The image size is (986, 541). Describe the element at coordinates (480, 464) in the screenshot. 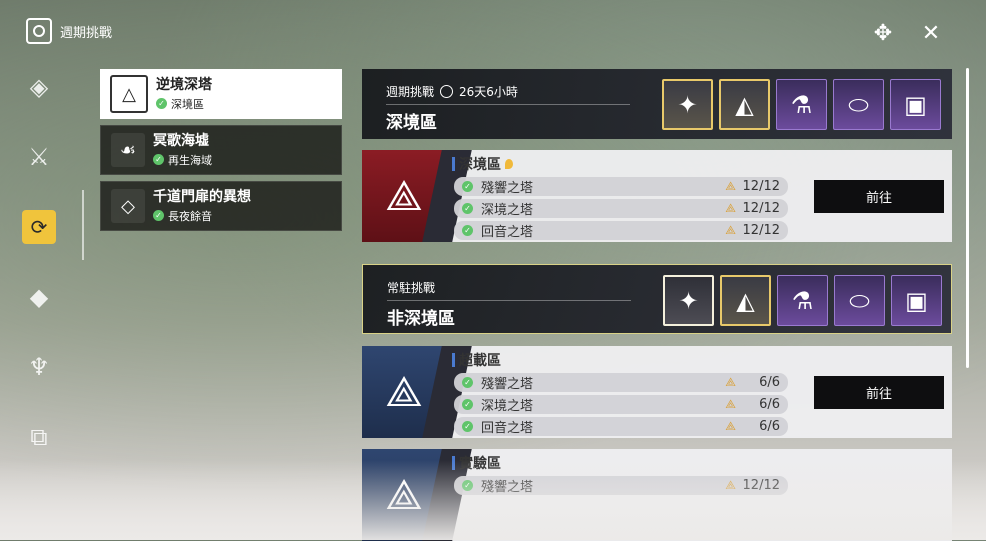

I see `zone-name: 實驗區` at that location.